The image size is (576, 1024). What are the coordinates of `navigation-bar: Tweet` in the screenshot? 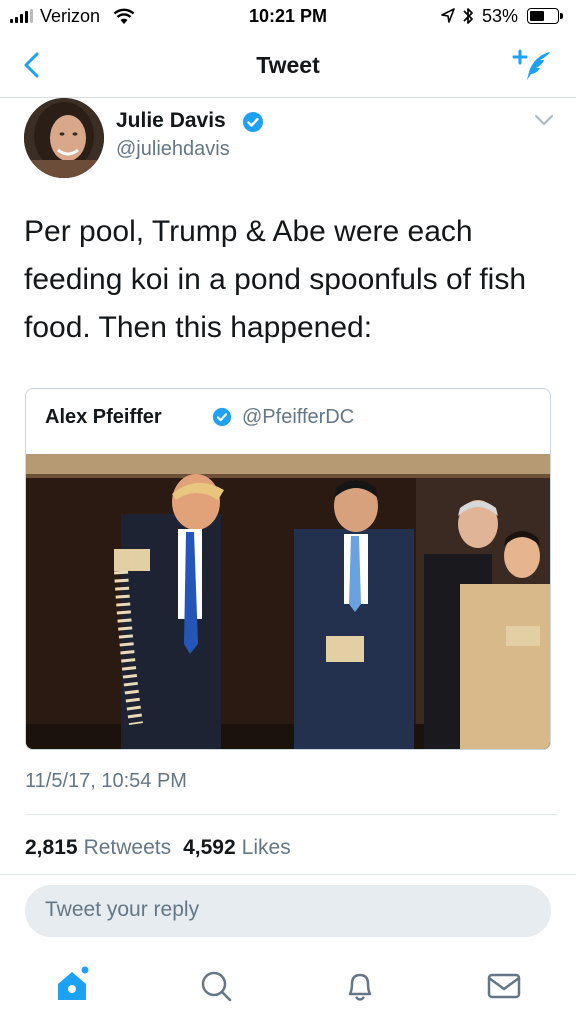 It's located at (288, 67).